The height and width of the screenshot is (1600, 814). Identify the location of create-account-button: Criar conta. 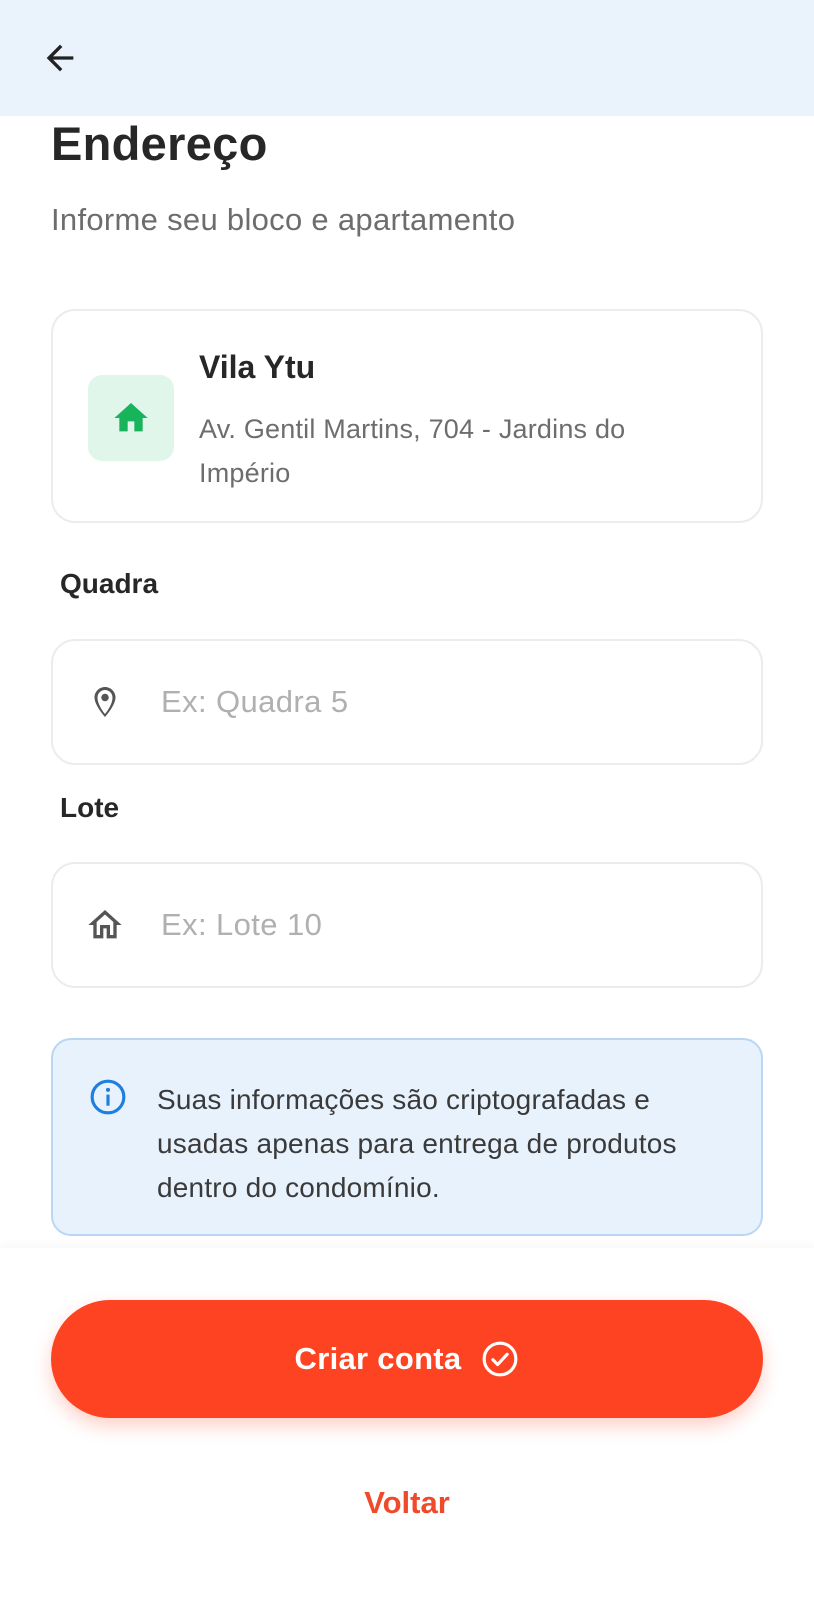
(407, 1359).